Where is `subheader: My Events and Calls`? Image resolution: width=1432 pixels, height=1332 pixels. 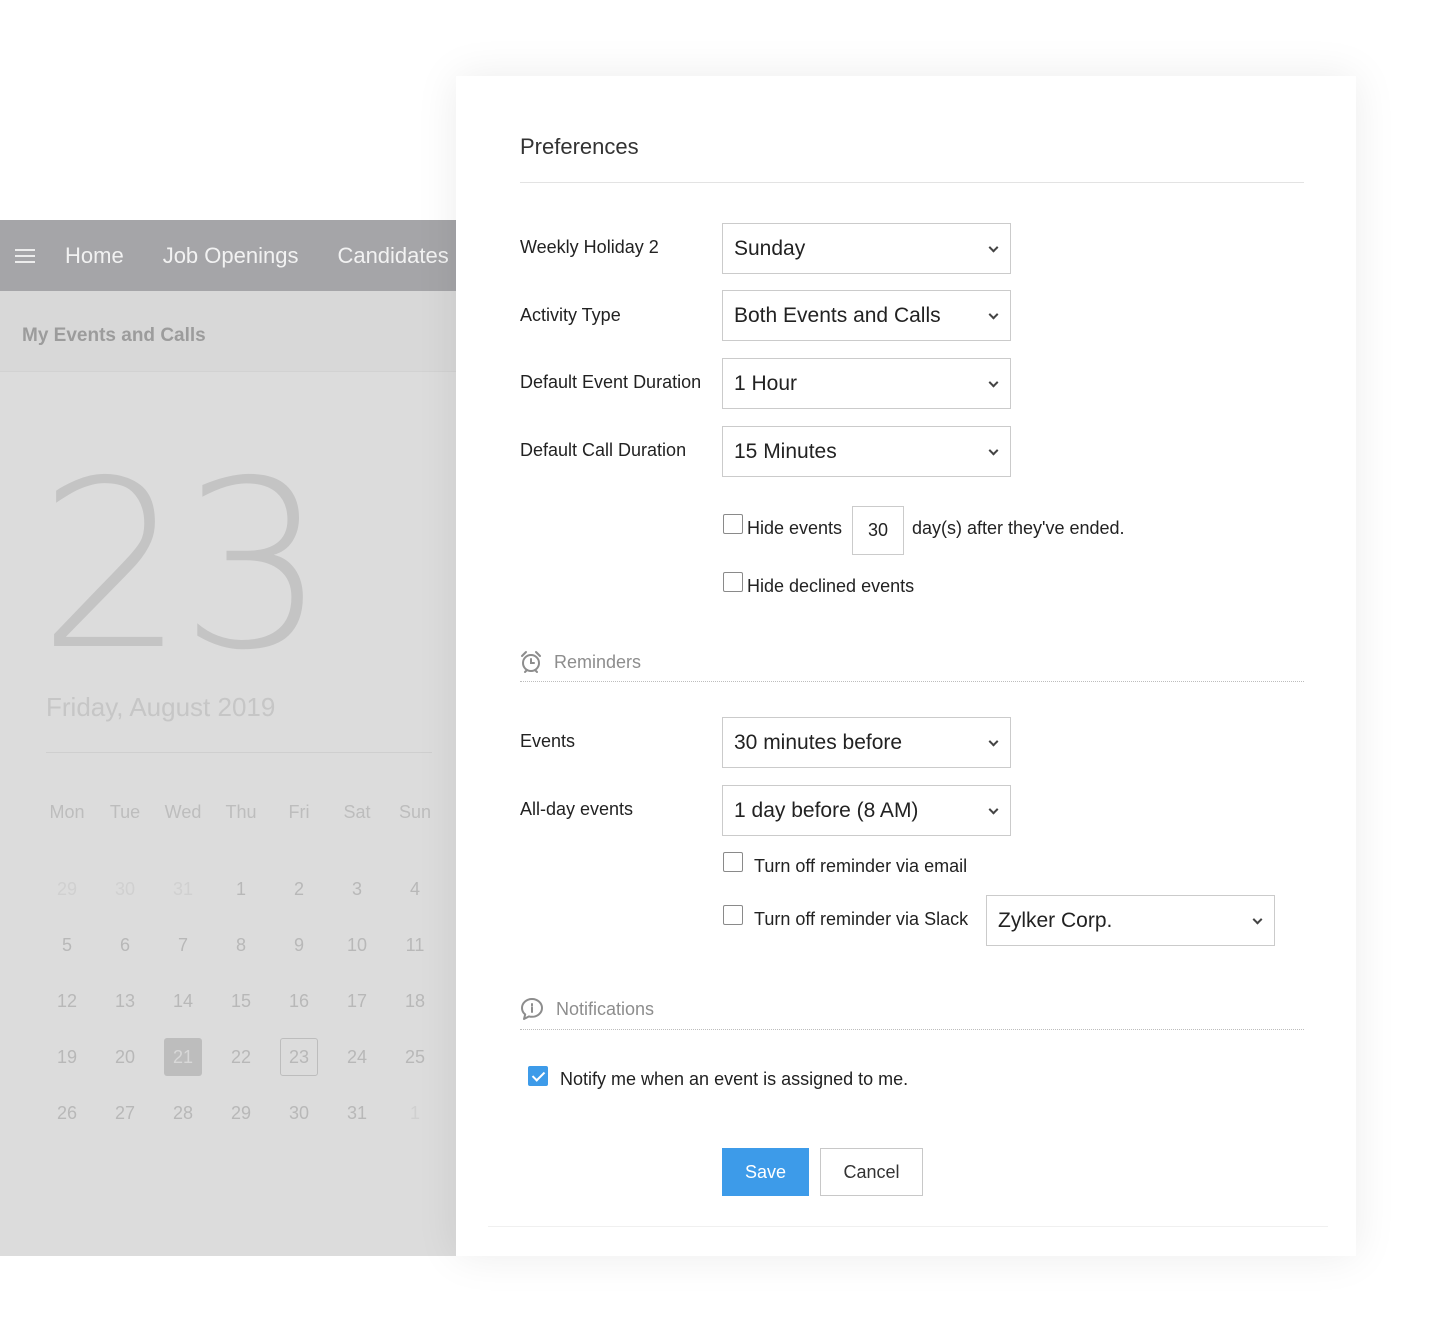
subheader: My Events and Calls is located at coordinates (228, 331).